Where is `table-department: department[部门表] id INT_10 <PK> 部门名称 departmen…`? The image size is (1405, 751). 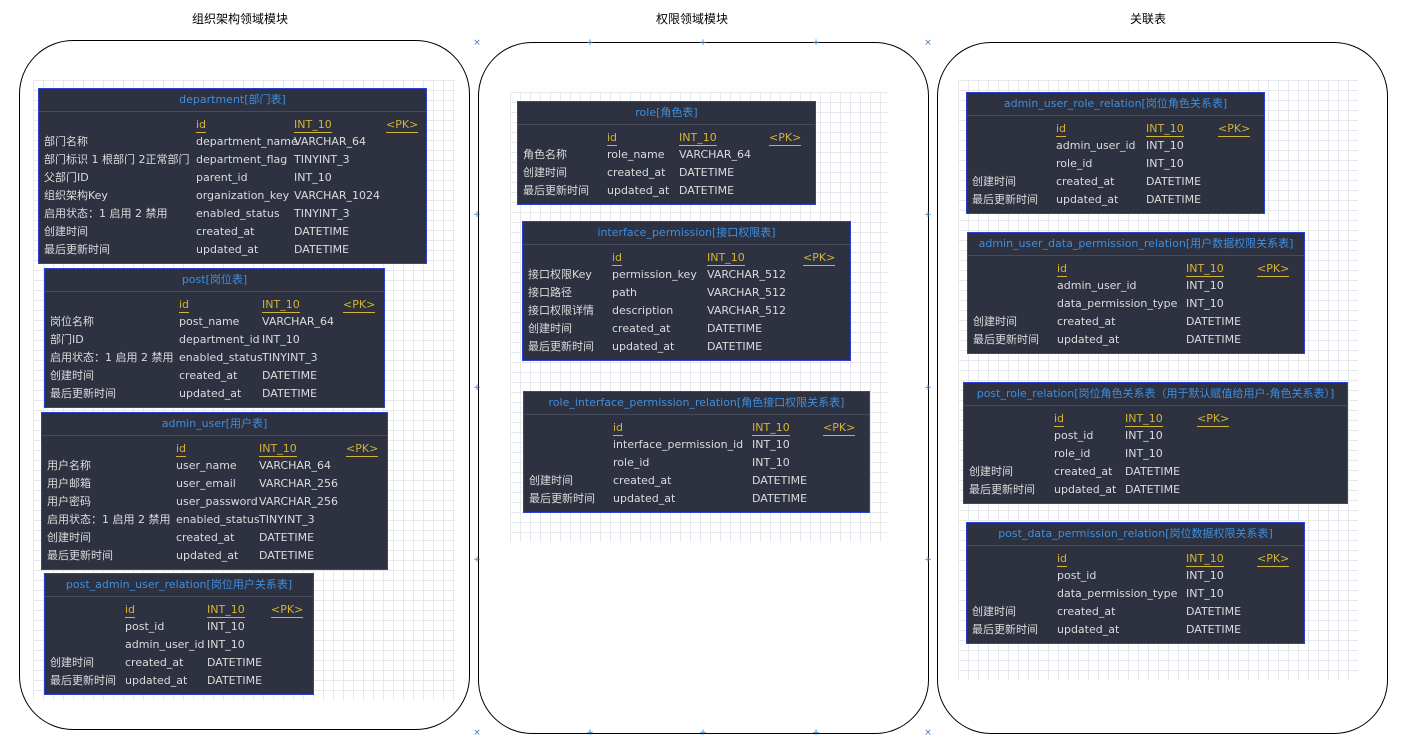 table-department: department[部门表] id INT_10 <PK> 部门名称 departmen… is located at coordinates (232, 176).